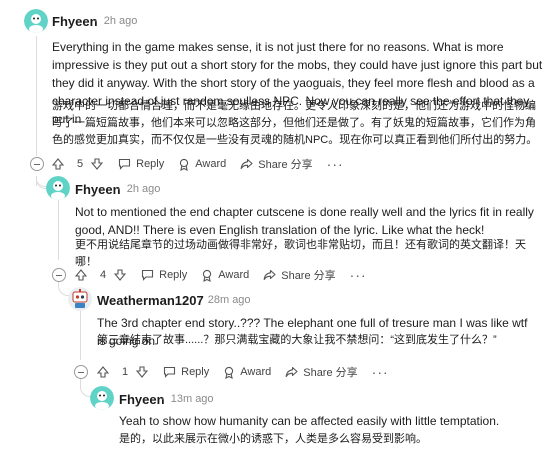 This screenshot has height=454, width=550. I want to click on timestamp: 28m ago, so click(229, 300).